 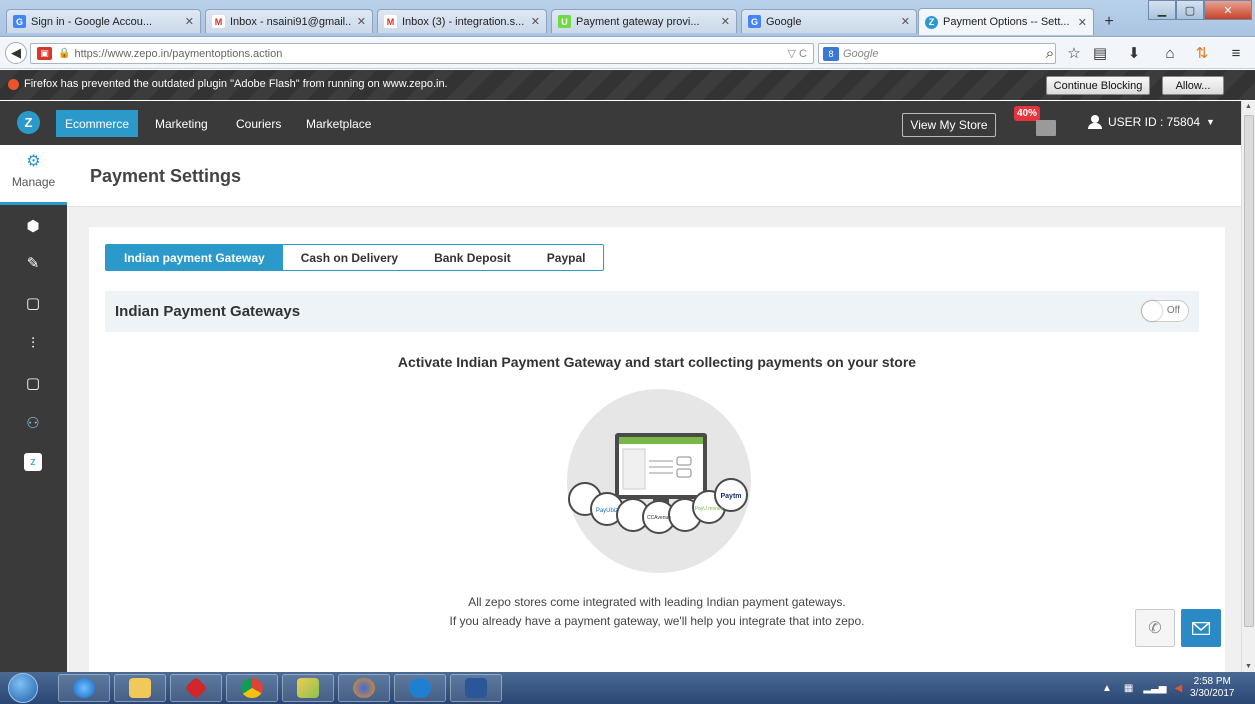 I want to click on page-scrollbar: ▲ ▼, so click(x=1248, y=386).